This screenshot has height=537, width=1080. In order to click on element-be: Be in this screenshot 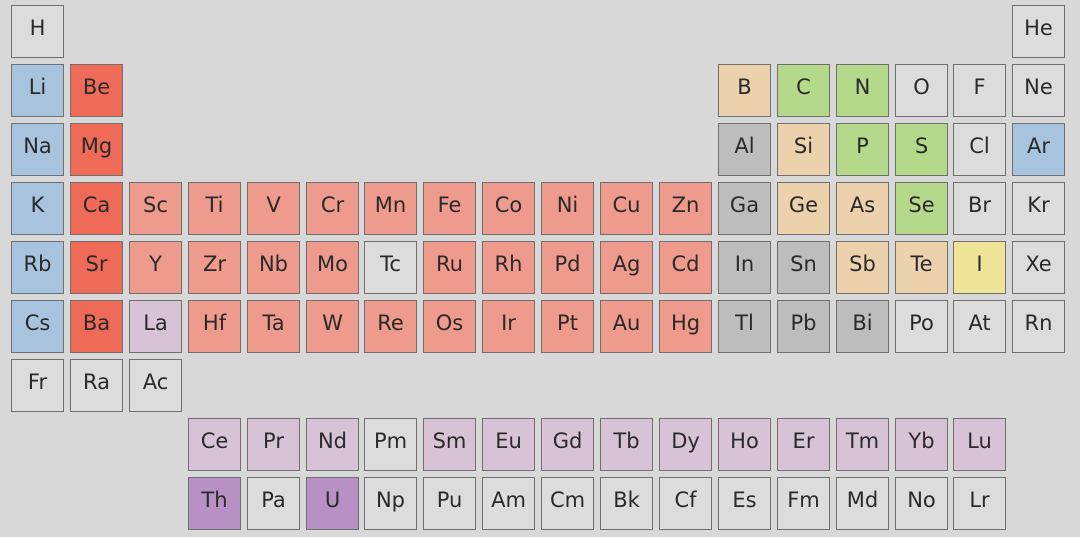, I will do `click(96, 90)`.